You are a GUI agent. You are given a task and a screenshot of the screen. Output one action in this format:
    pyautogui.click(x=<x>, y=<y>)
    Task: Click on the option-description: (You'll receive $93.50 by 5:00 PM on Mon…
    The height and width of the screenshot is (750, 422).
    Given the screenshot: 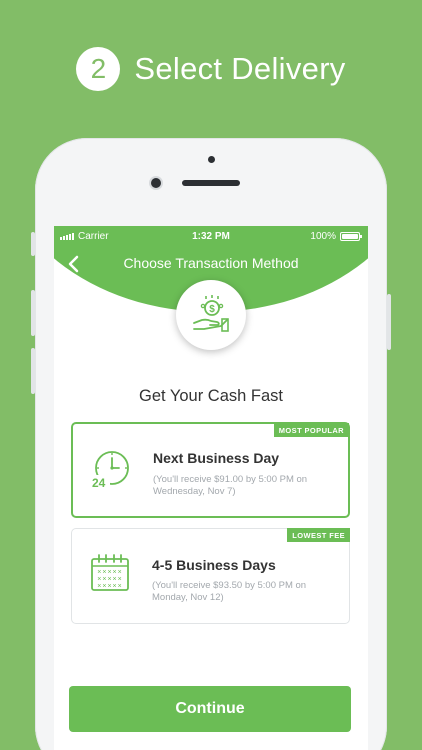 What is the action you would take?
    pyautogui.click(x=229, y=591)
    